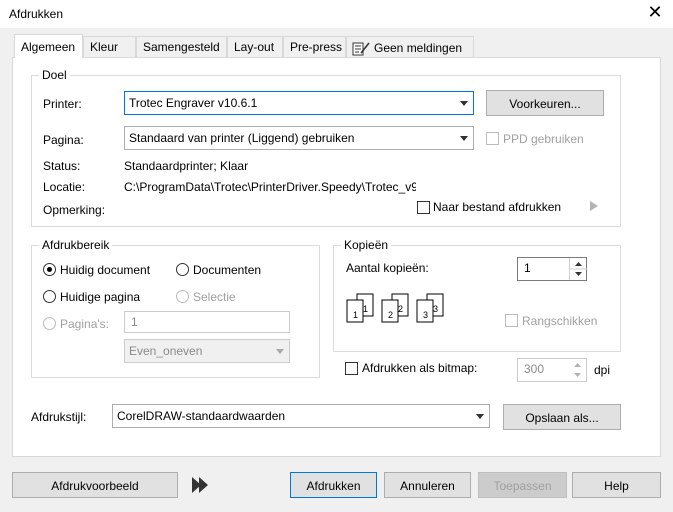 The width and height of the screenshot is (673, 512). I want to click on spin-buttons, so click(578, 269).